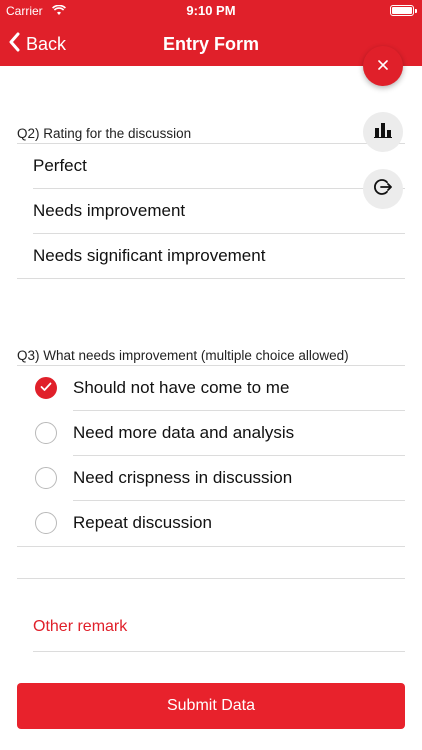 The height and width of the screenshot is (750, 422). What do you see at coordinates (183, 433) in the screenshot?
I see `q3-option-need-more-data: Need more data and analysis` at bounding box center [183, 433].